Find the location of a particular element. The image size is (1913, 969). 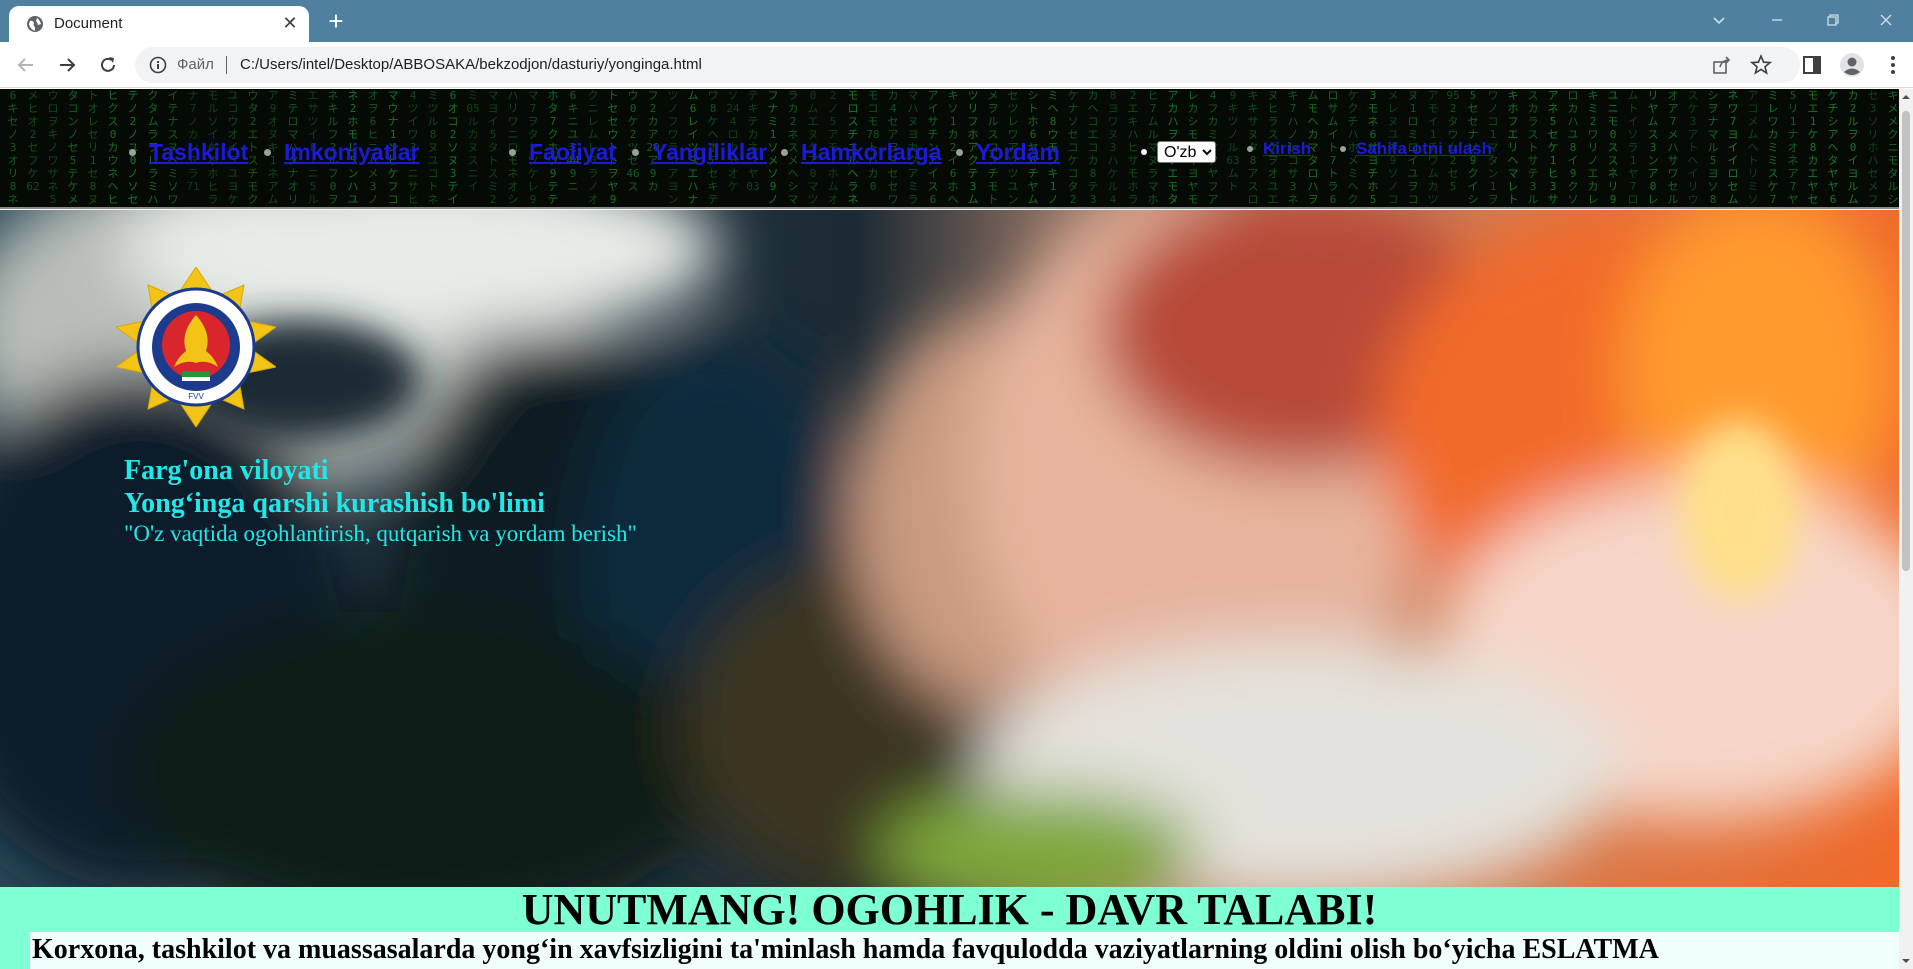

side-panel-icon is located at coordinates (1812, 65).